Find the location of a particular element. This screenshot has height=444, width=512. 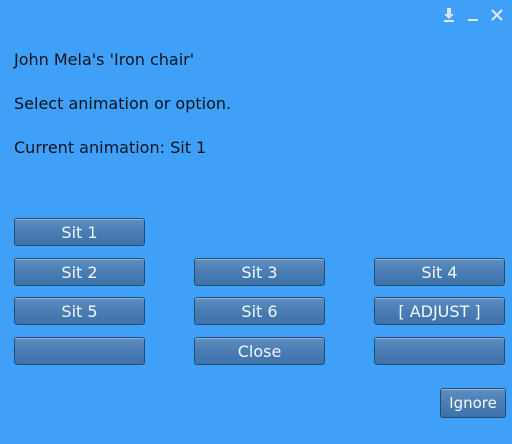

minimize-icon is located at coordinates (473, 15).